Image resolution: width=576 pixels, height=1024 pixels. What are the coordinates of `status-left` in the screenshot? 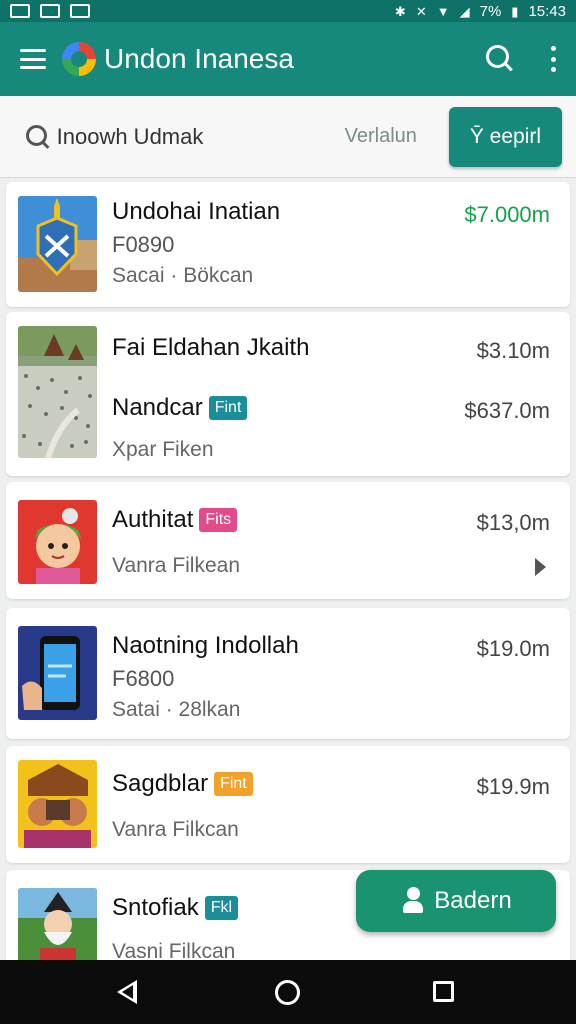 It's located at (50, 11).